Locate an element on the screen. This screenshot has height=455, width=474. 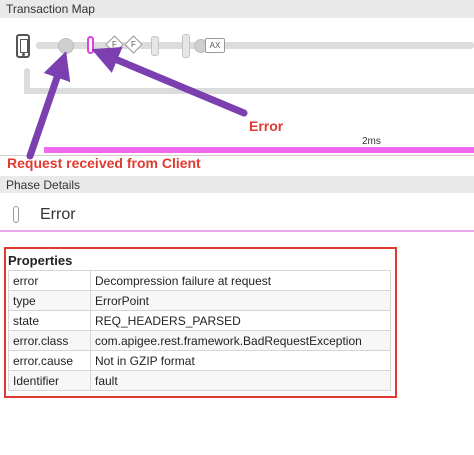
properties-title: Properties is located at coordinates (40, 260).